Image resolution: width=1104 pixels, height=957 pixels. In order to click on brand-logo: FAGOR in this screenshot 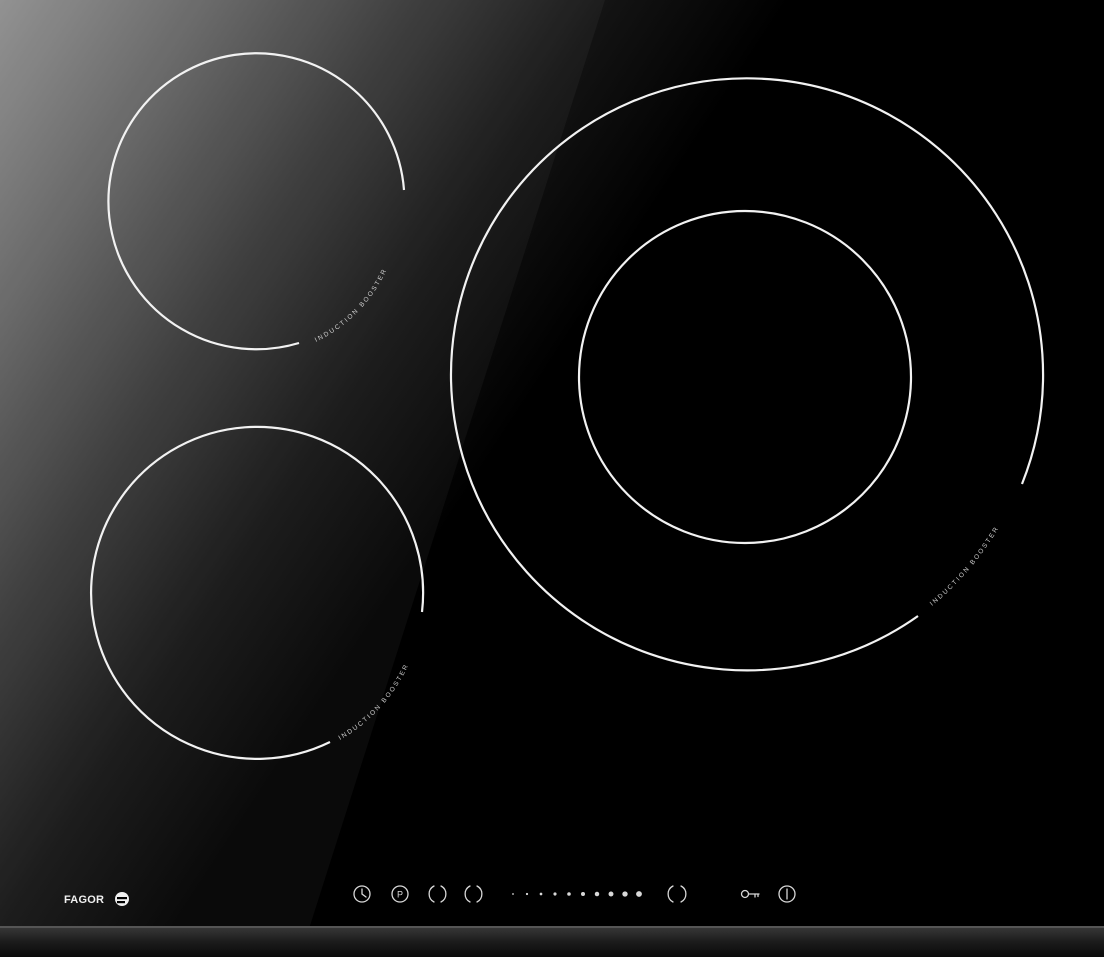, I will do `click(96, 899)`.